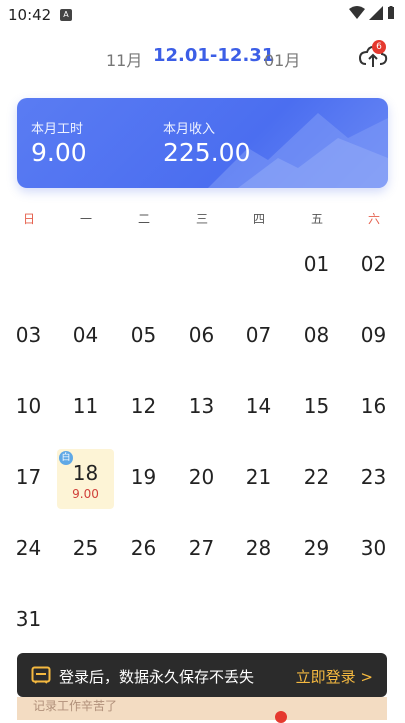 The width and height of the screenshot is (405, 723). I want to click on calendar-day: 14, so click(258, 408).